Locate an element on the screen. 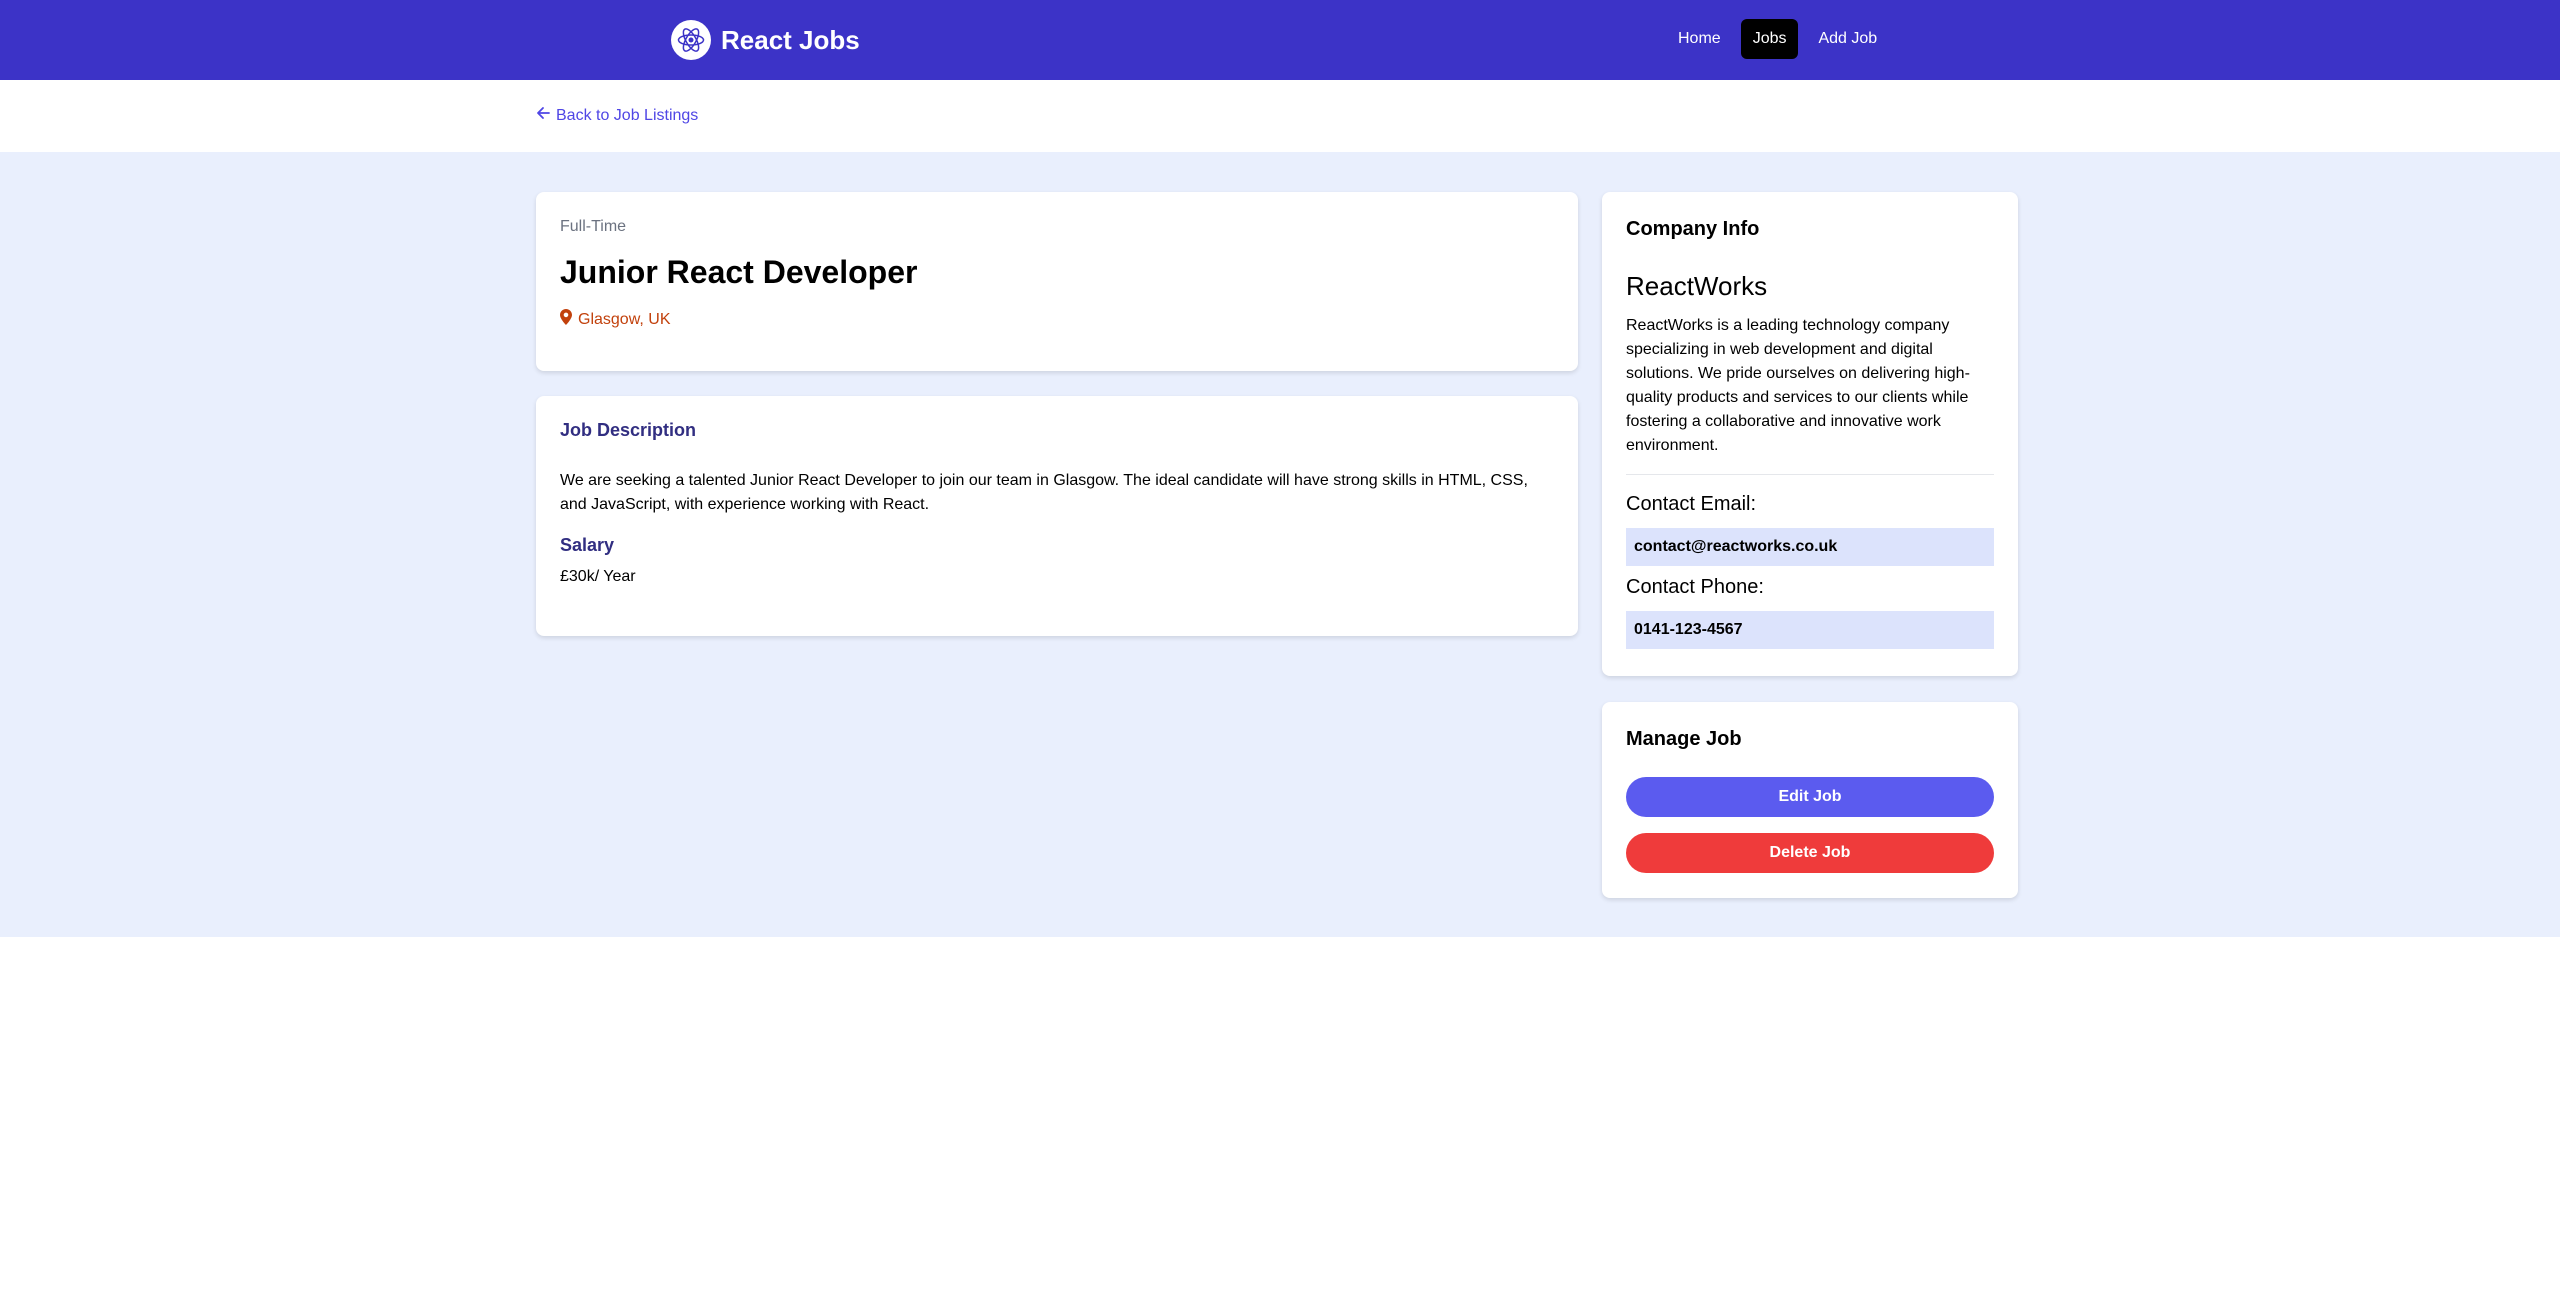 This screenshot has width=2560, height=1295. description-heading: Job Description is located at coordinates (628, 430).